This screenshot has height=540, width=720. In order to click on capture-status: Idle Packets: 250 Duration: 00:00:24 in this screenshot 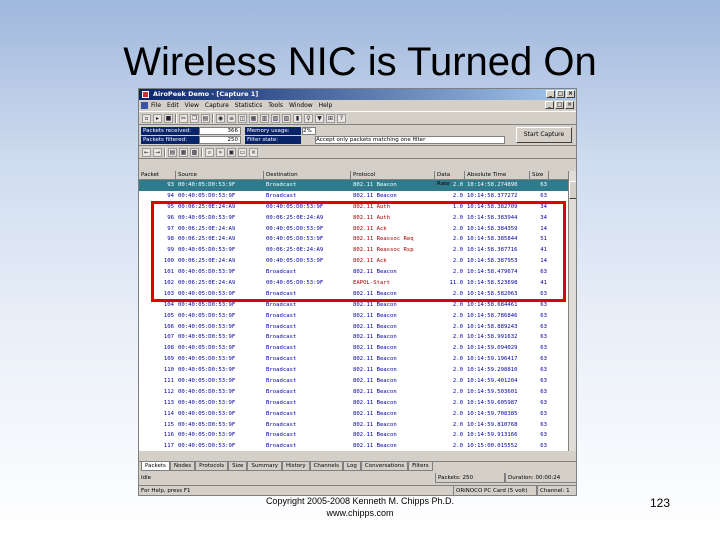, I will do `click(357, 478)`.